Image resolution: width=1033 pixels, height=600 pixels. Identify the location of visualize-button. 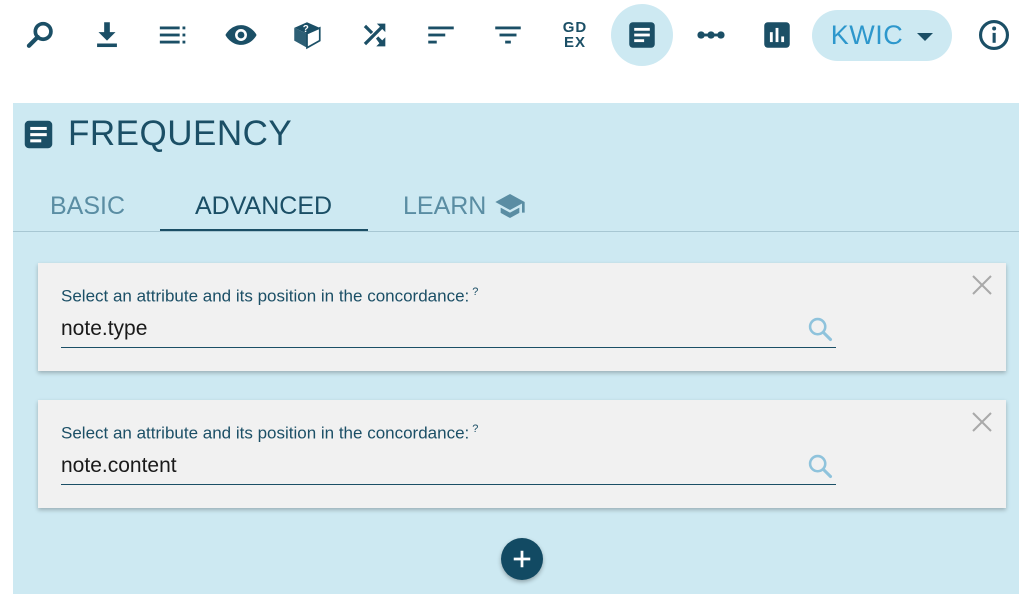
(777, 35).